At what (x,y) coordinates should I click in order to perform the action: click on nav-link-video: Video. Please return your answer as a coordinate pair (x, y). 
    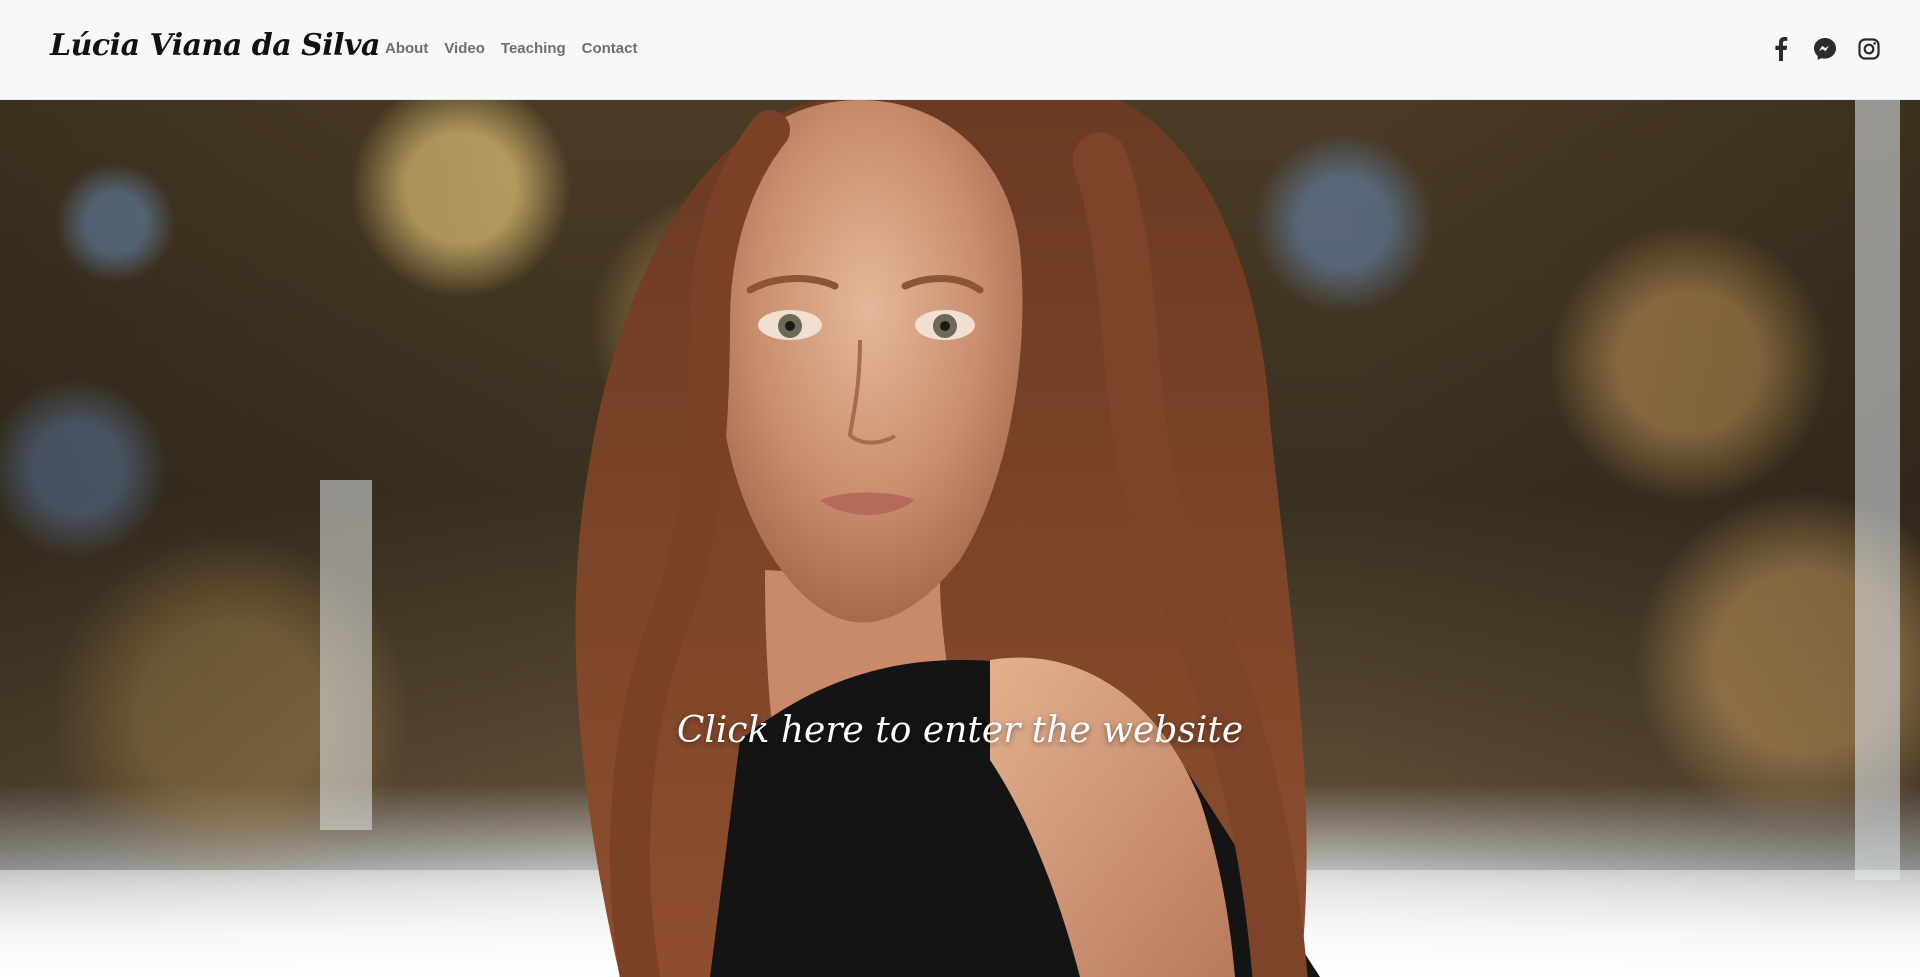
    Looking at the image, I should click on (464, 48).